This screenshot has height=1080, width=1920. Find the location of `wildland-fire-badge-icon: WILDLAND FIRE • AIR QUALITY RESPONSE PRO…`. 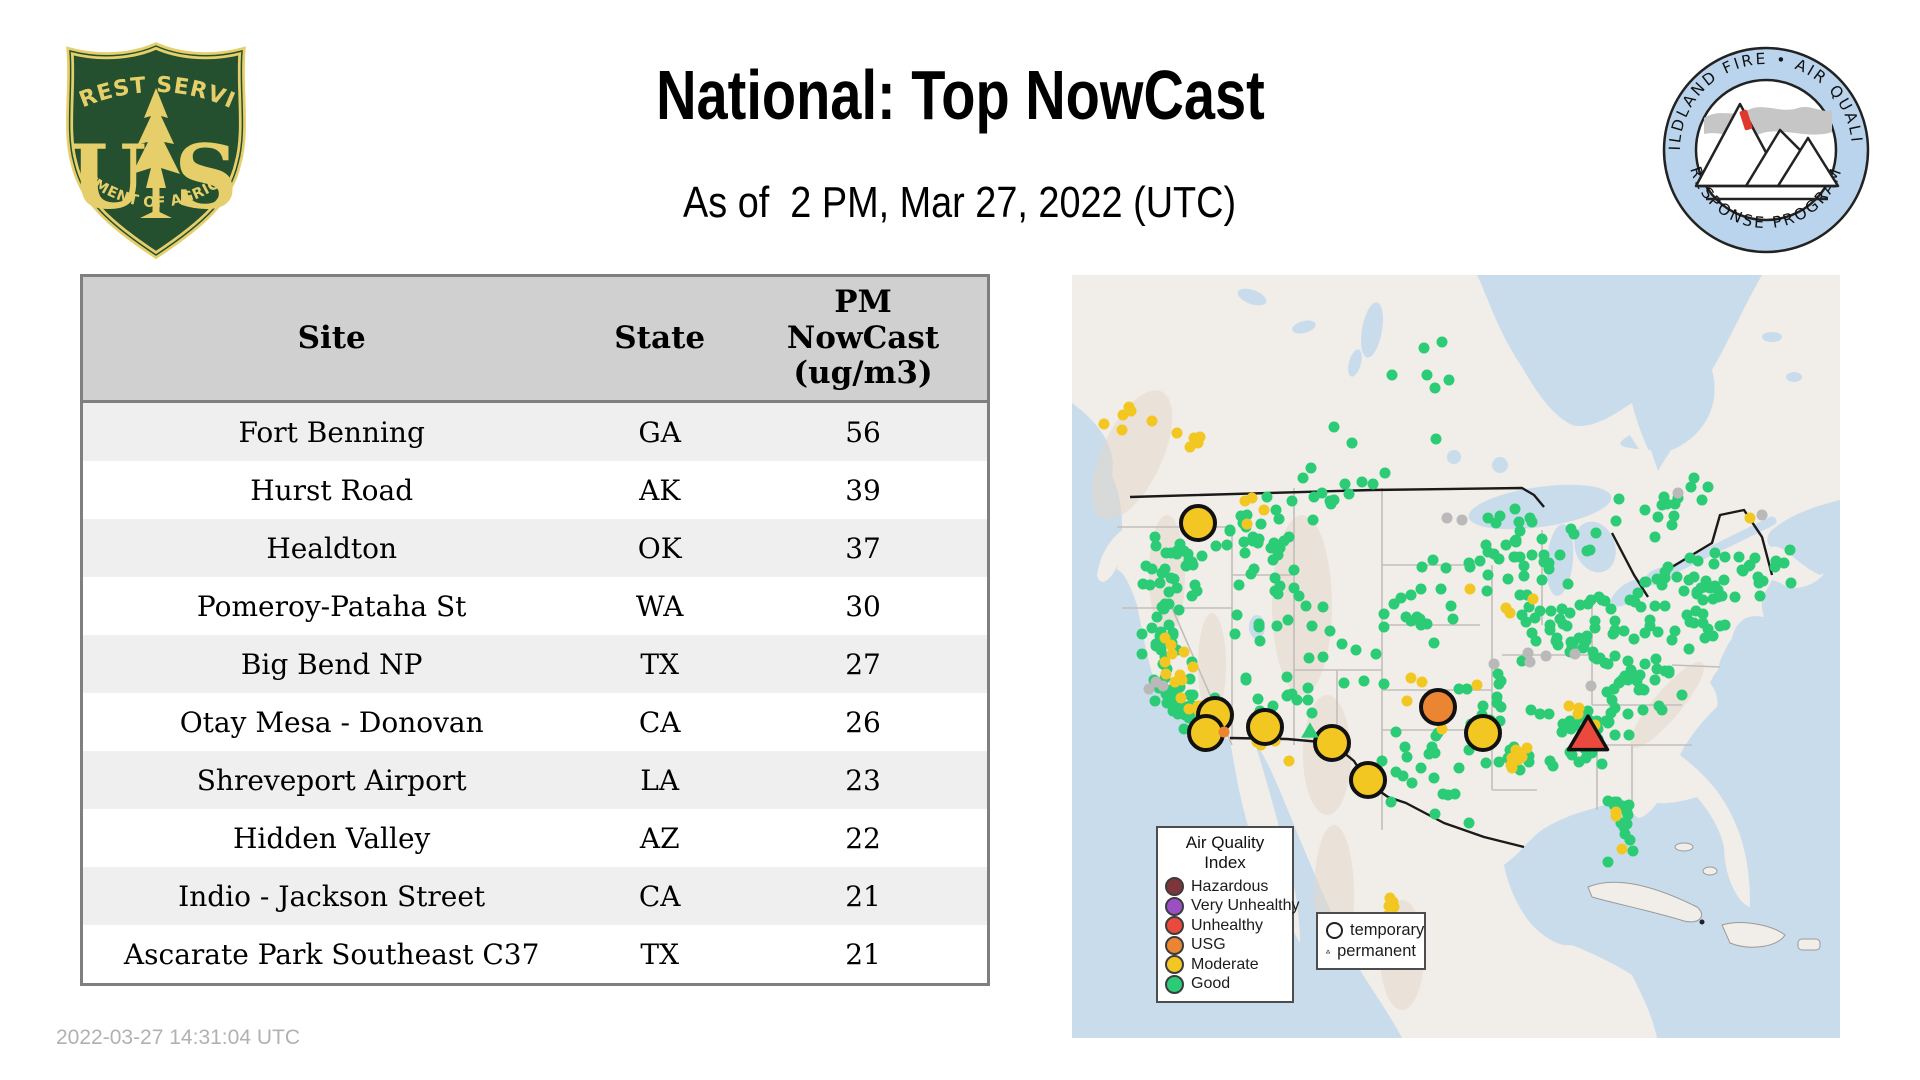

wildland-fire-badge-icon: WILDLAND FIRE • AIR QUALITY RESPONSE PRO… is located at coordinates (1760, 142).